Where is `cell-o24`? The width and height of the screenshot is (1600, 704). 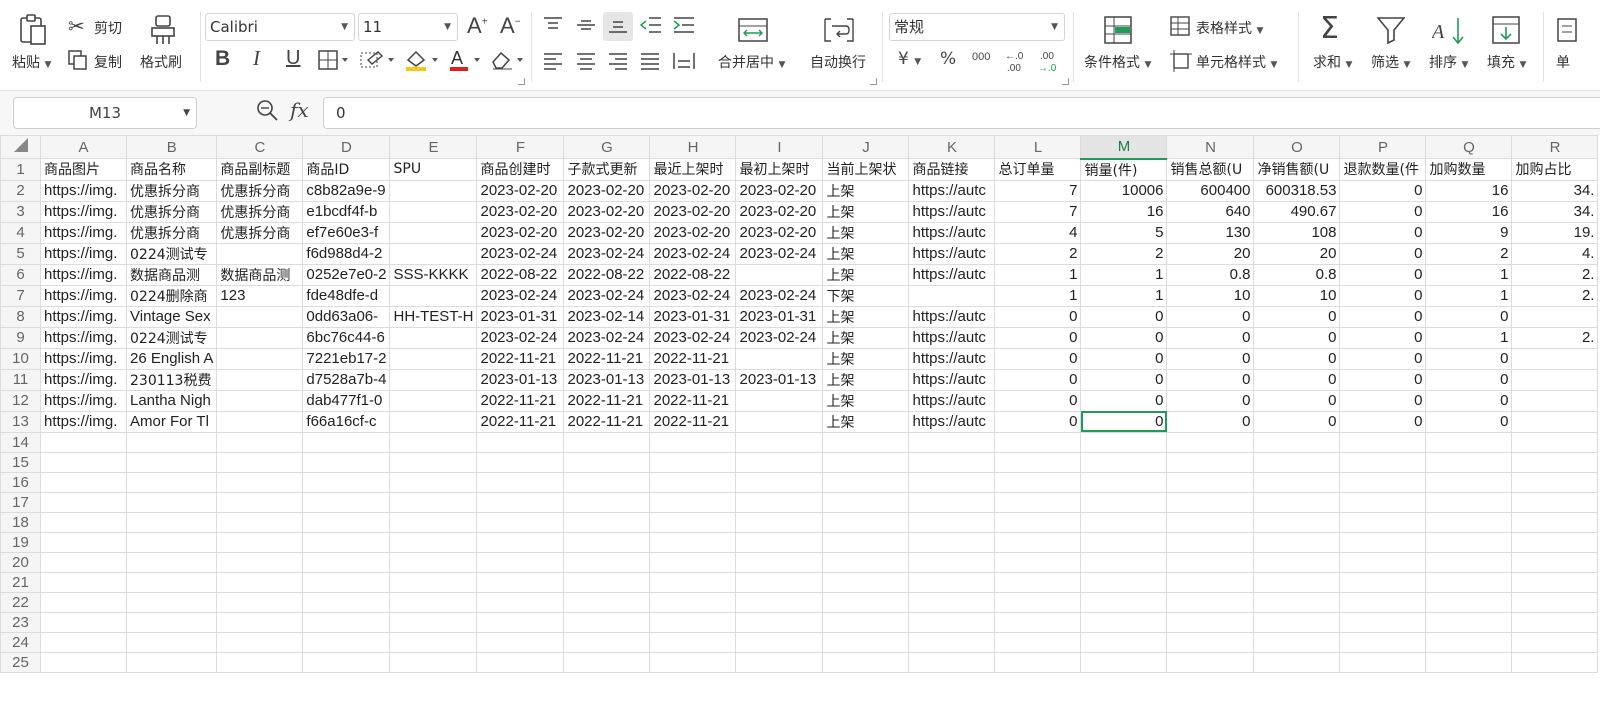
cell-o24 is located at coordinates (1297, 642).